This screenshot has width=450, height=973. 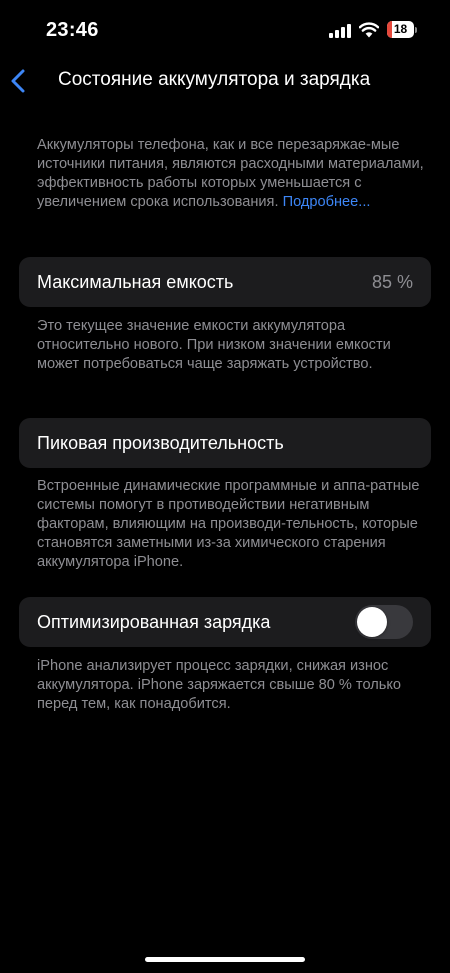 I want to click on max-capacity-cell: Максимальная емкость 85 %, so click(x=225, y=282).